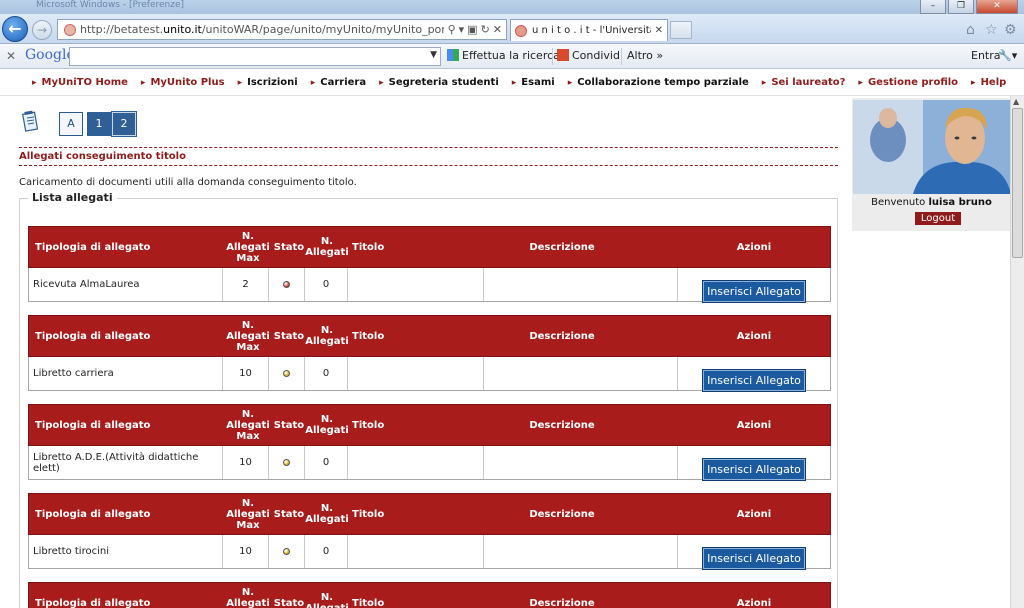  What do you see at coordinates (645, 55) in the screenshot?
I see `more-button: Altro »` at bounding box center [645, 55].